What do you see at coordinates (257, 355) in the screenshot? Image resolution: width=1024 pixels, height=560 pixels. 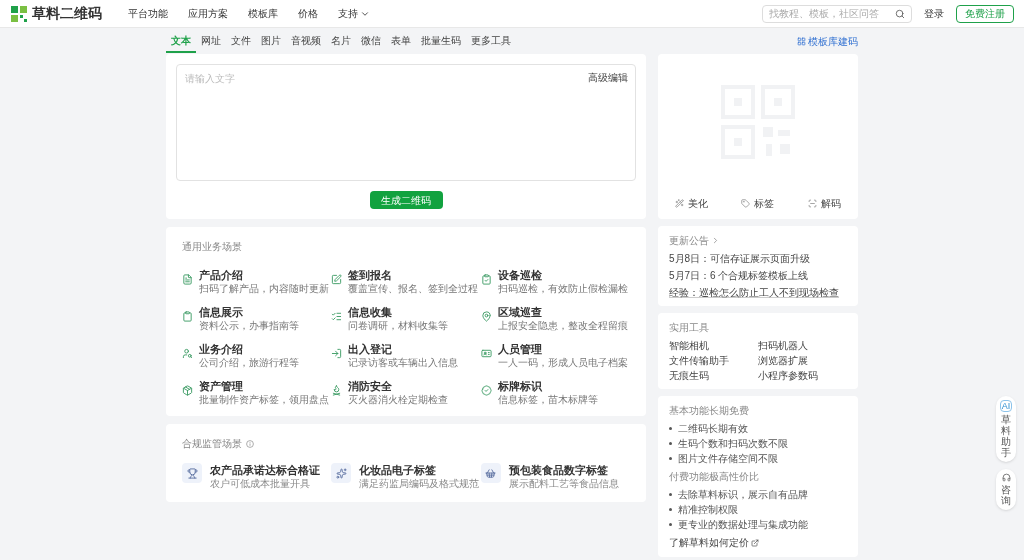 I see `scenario-item: 业务介绍 公司介绍，旅游行程等` at bounding box center [257, 355].